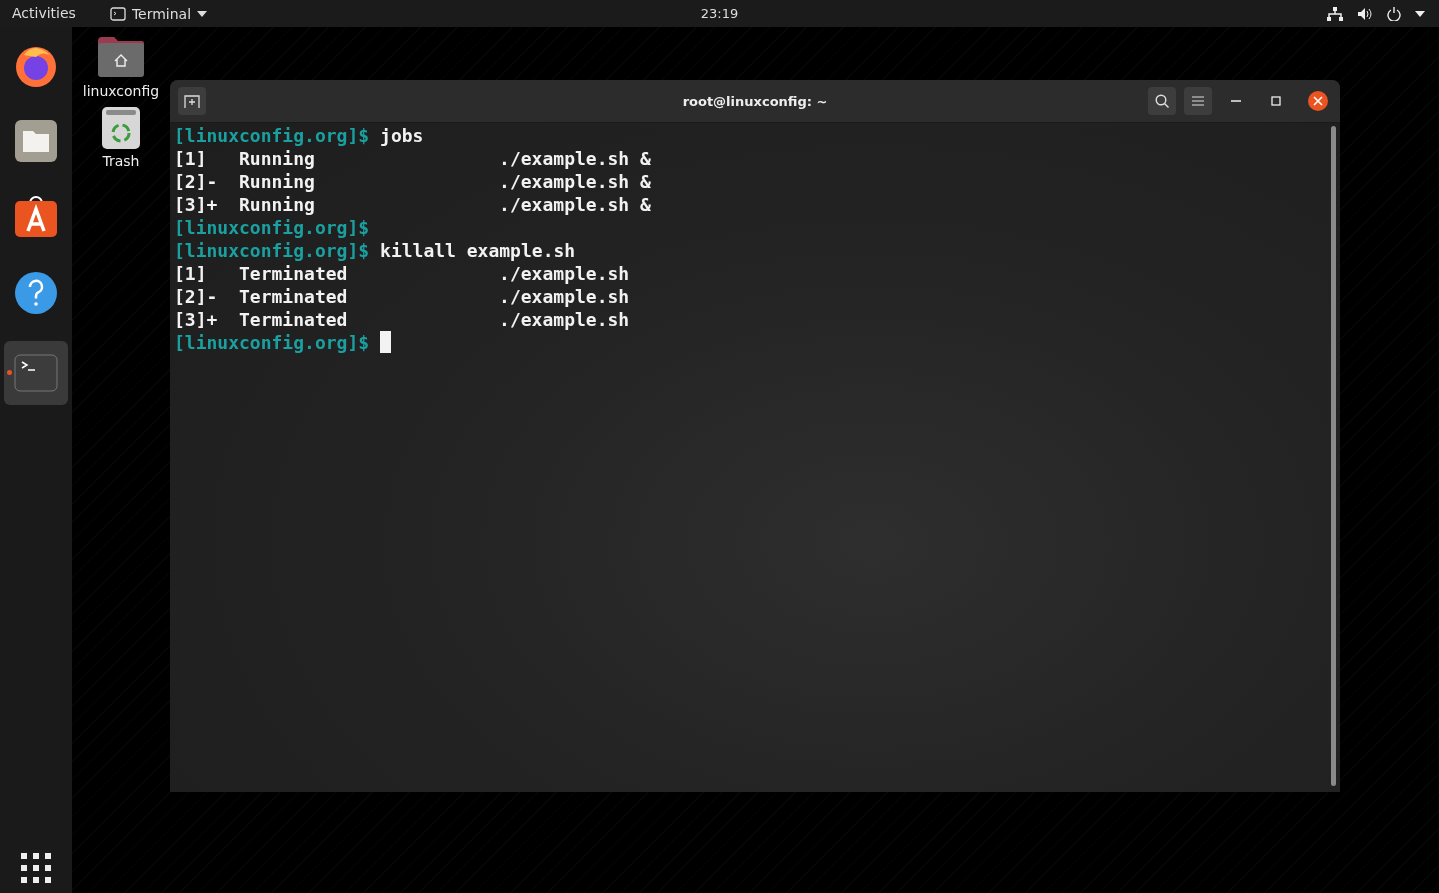 This screenshot has width=1439, height=893. I want to click on output-text: [3]+ Running ./example.sh &, so click(412, 204).